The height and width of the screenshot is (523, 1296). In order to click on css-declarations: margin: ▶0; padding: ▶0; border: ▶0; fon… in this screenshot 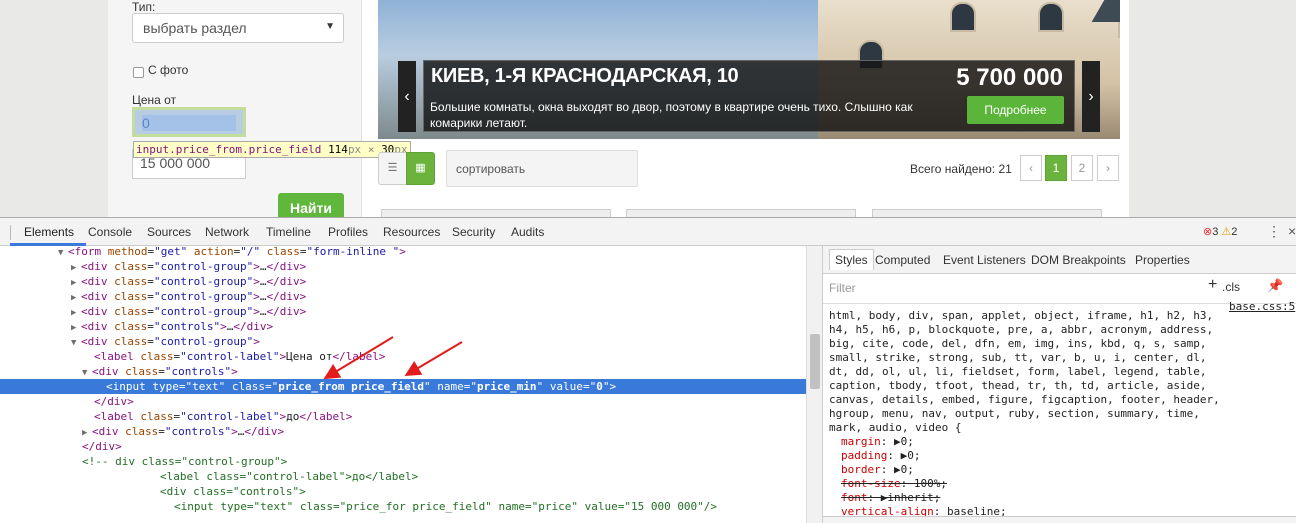, I will do `click(1060, 477)`.